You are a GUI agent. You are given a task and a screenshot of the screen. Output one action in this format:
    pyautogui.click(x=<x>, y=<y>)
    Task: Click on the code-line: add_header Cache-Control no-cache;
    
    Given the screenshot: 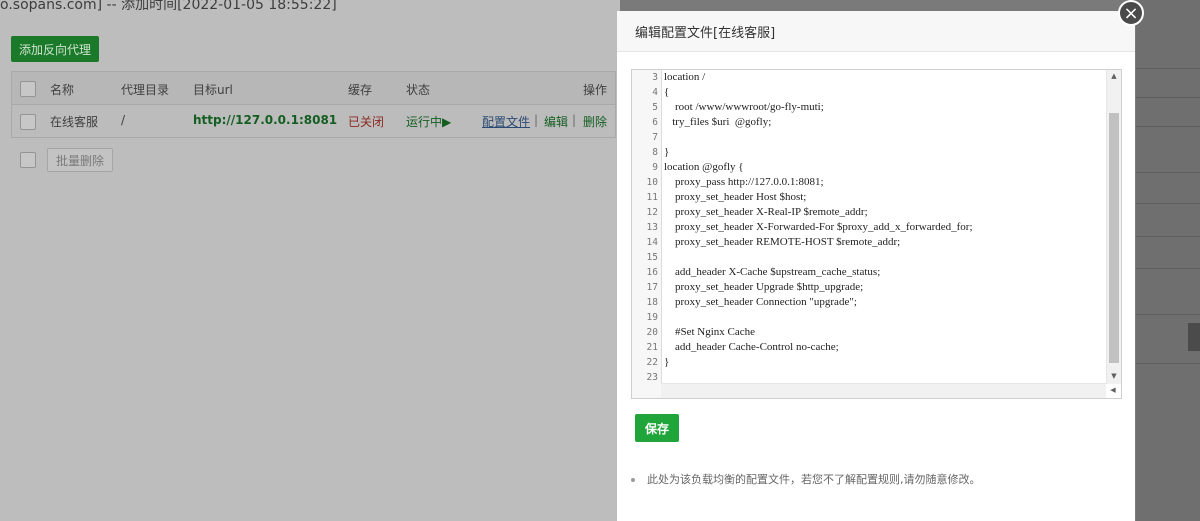 What is the action you would take?
    pyautogui.click(x=751, y=347)
    